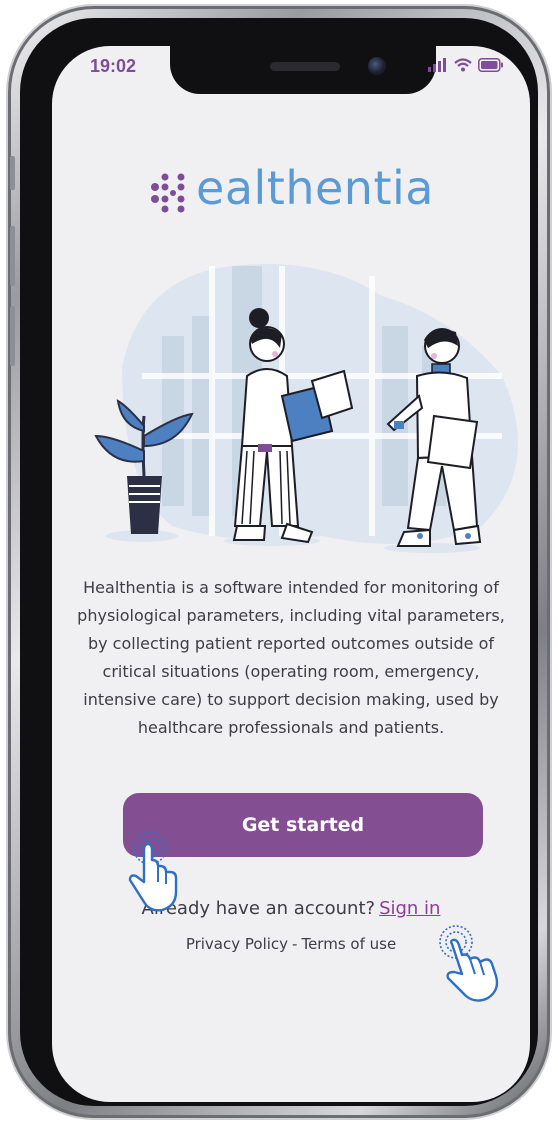 The height and width of the screenshot is (1124, 558). Describe the element at coordinates (437, 65) in the screenshot. I see `signal-bars-icon` at that location.